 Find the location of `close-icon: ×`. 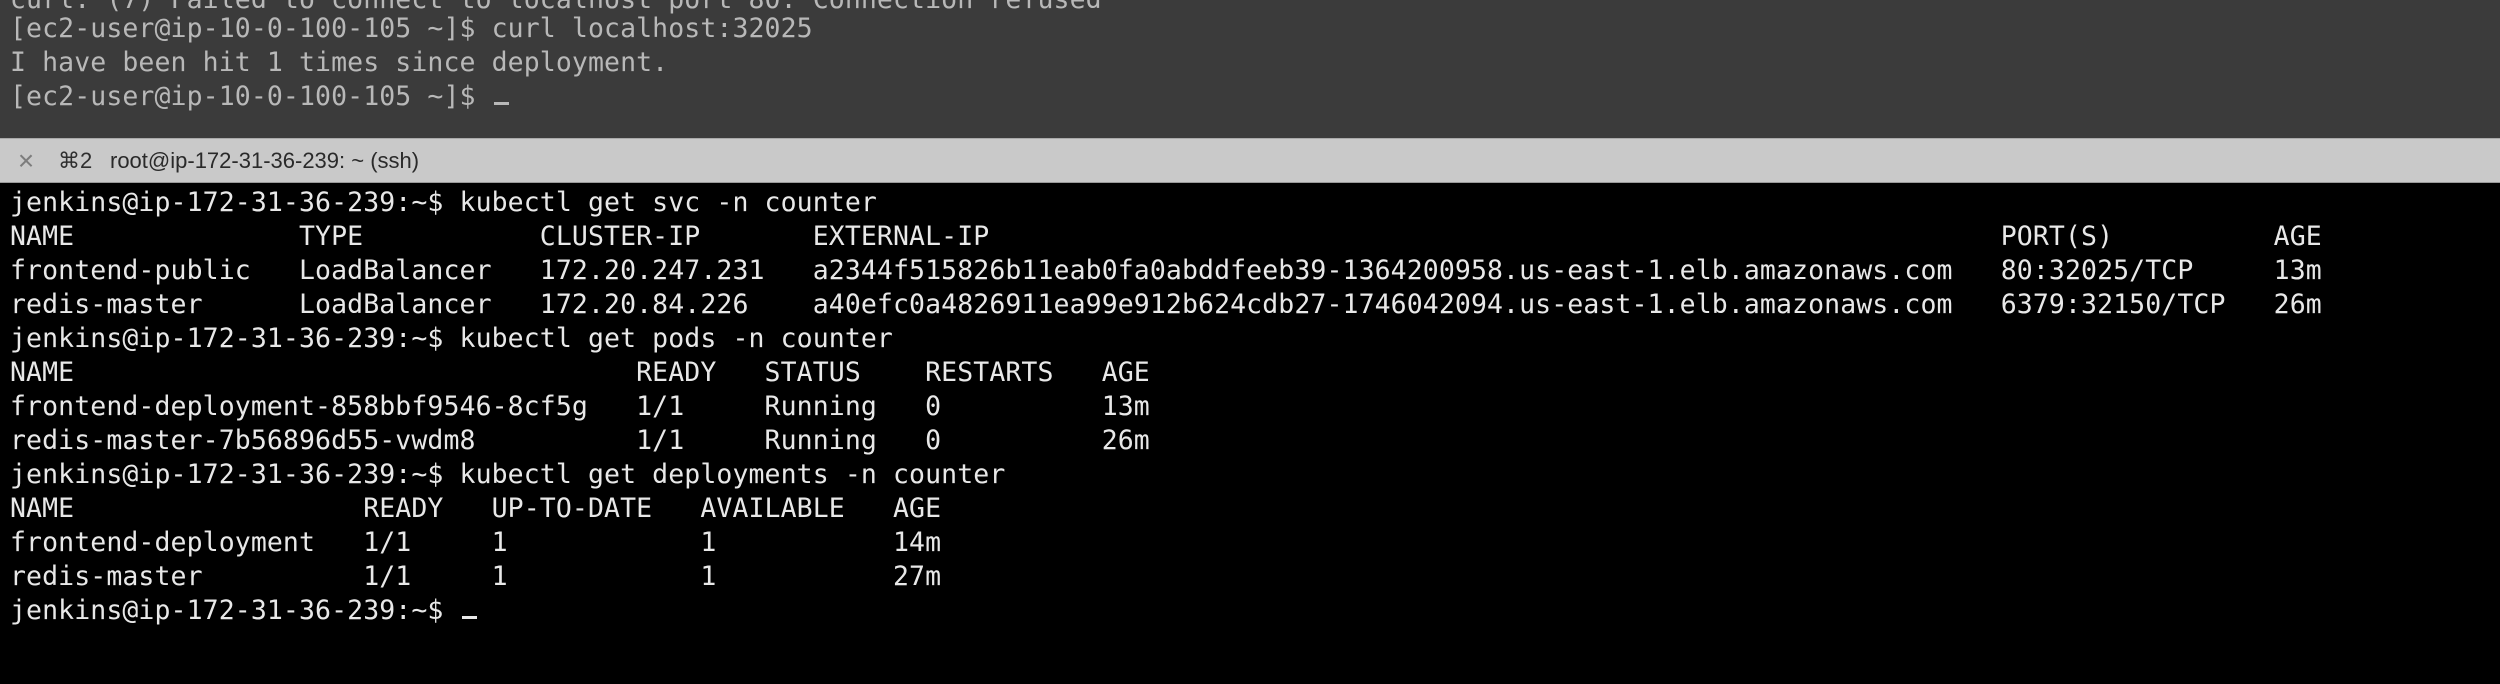

close-icon: × is located at coordinates (26, 161).